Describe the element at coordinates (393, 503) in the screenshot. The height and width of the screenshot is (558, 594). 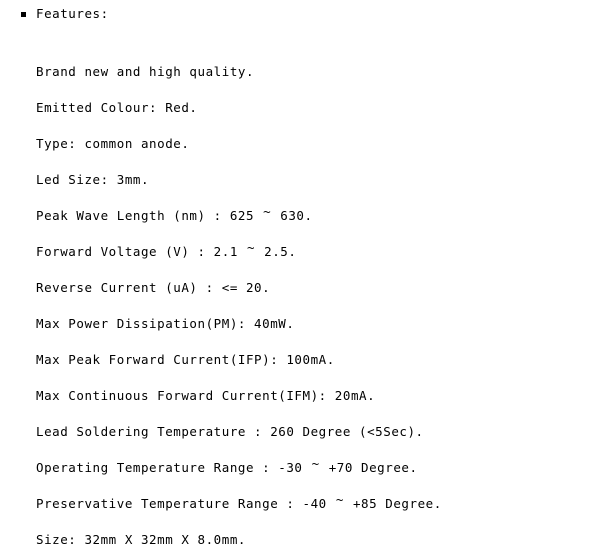
I see `feature-text-suffix: +85 Degree.` at that location.